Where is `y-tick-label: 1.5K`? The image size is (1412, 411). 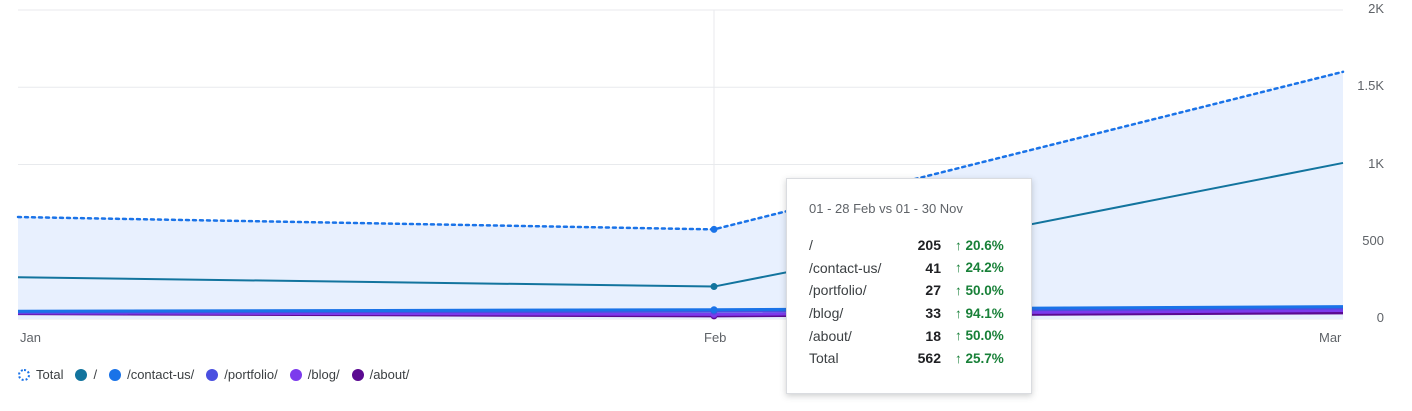 y-tick-label: 1.5K is located at coordinates (1370, 86).